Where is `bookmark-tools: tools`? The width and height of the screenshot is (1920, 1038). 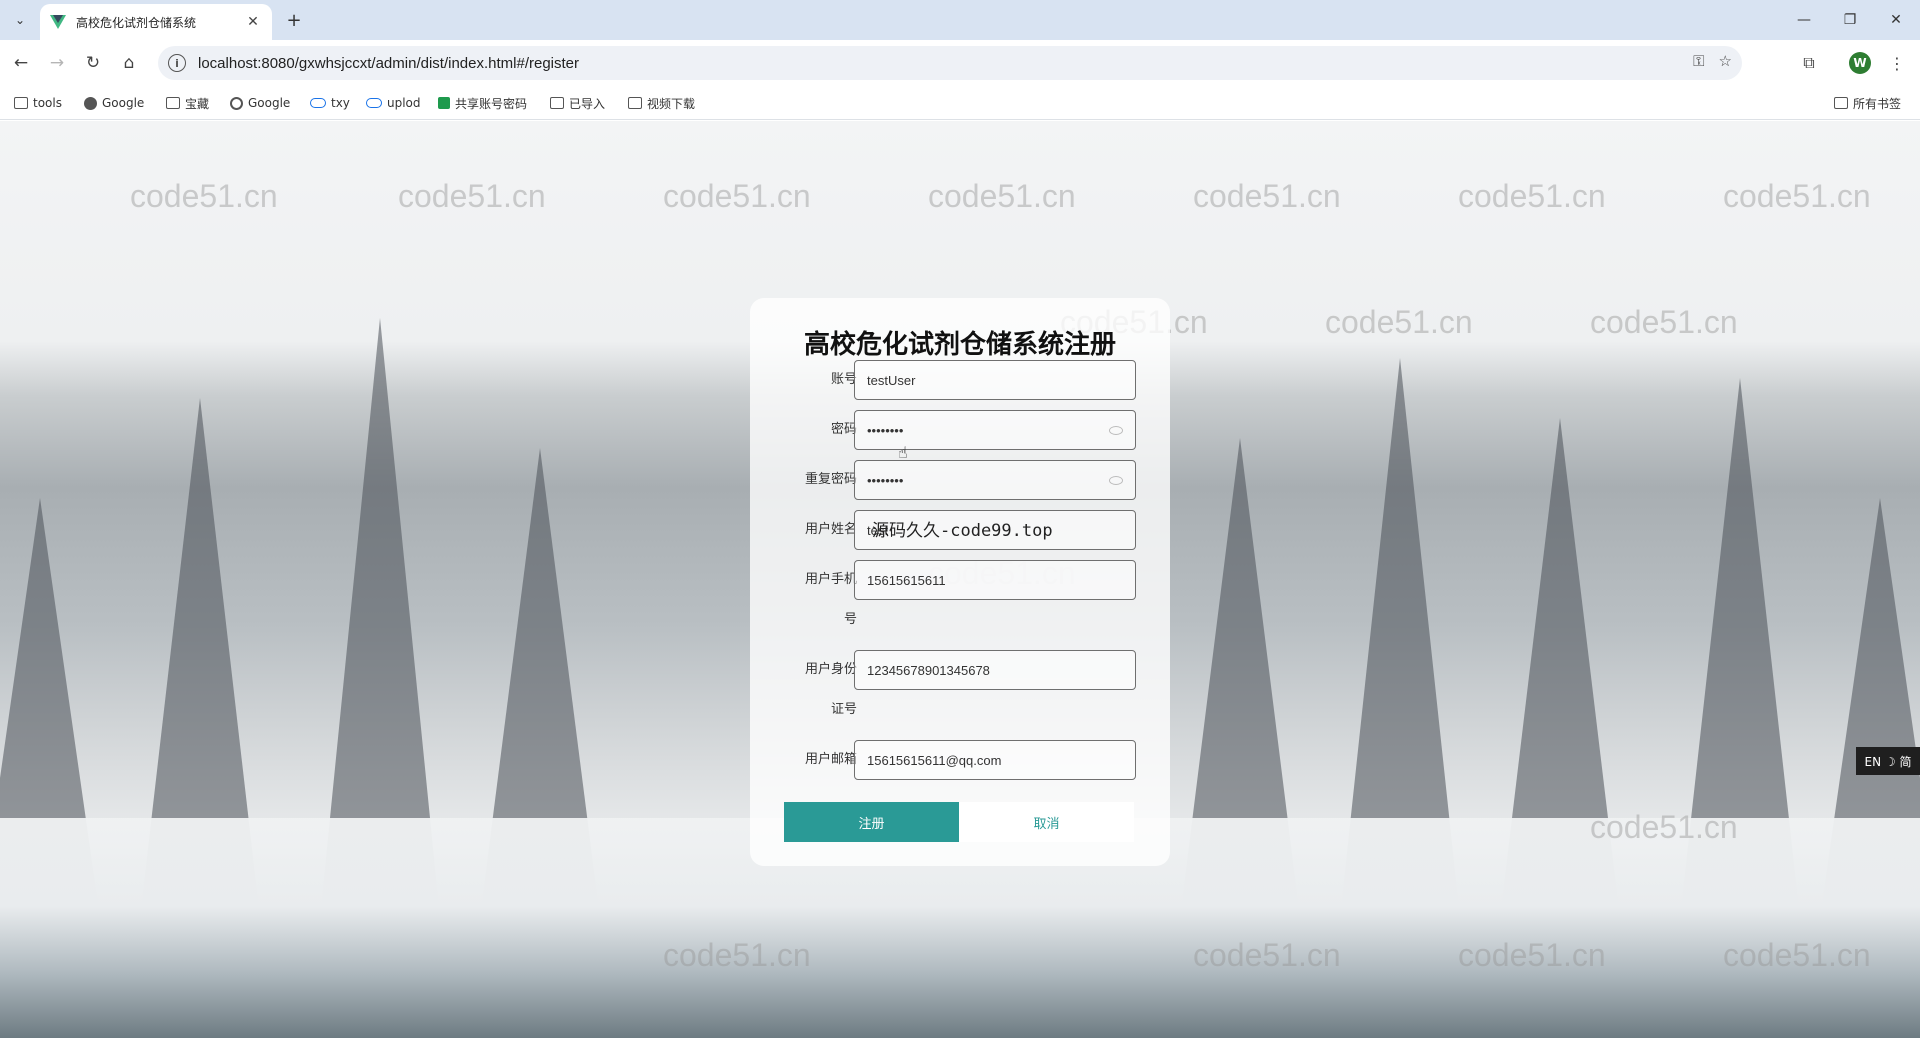 bookmark-tools: tools is located at coordinates (38, 103).